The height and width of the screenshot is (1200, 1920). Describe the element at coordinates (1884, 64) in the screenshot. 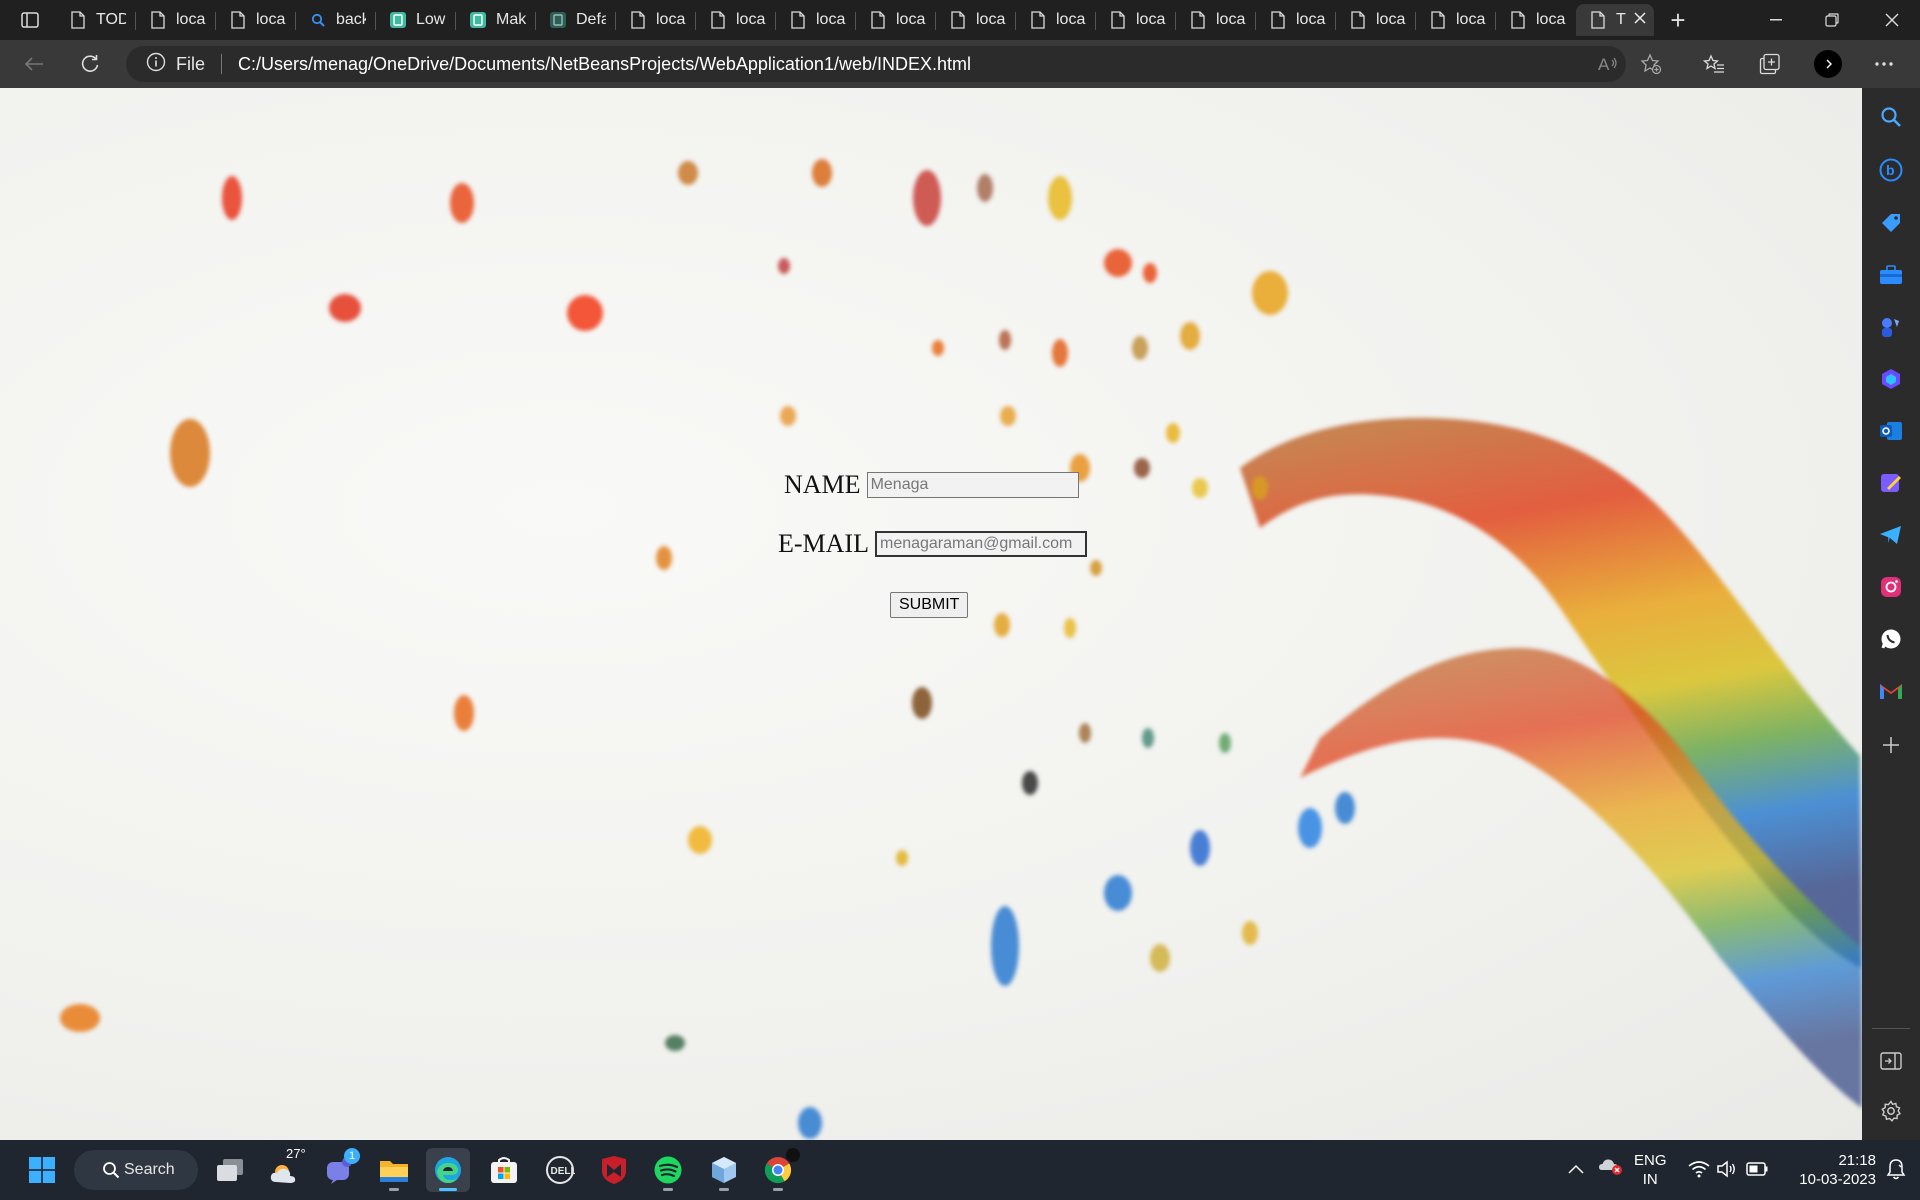

I see `more-options-icon` at that location.